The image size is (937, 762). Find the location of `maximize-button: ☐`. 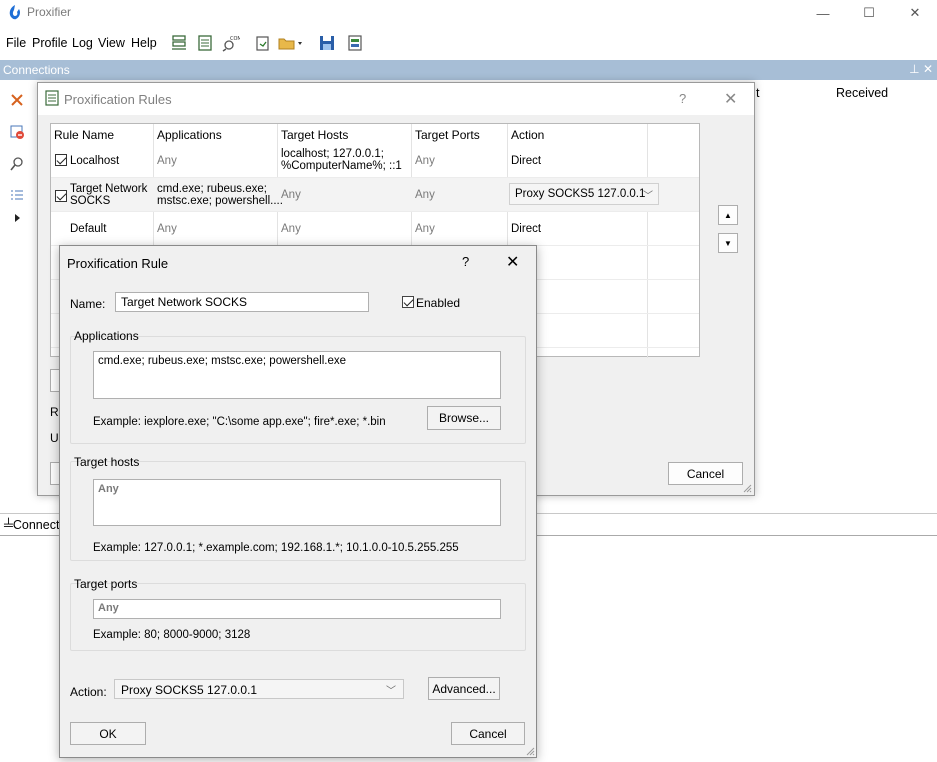

maximize-button: ☐ is located at coordinates (869, 13).